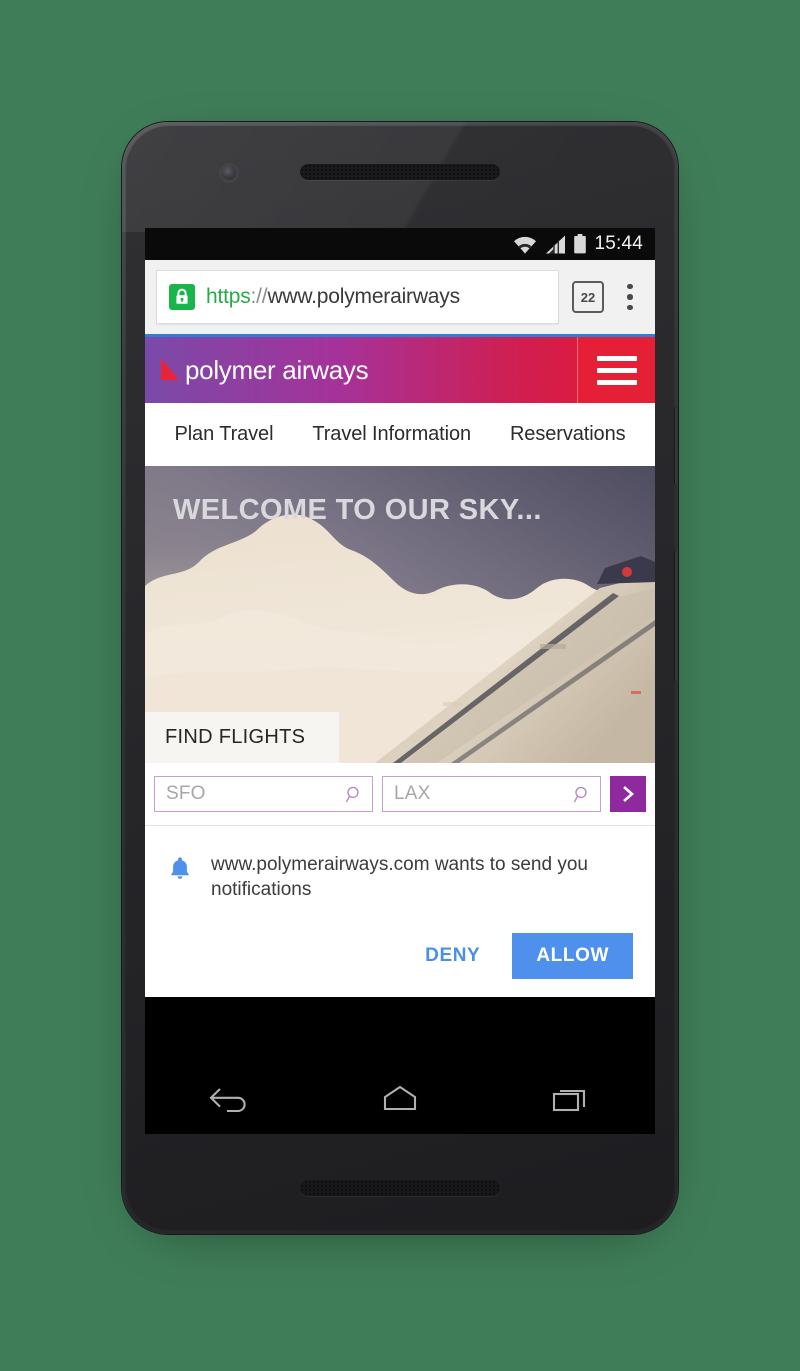 This screenshot has height=1371, width=800. I want to click on dialog-actions: DENY ALLOW, so click(400, 955).